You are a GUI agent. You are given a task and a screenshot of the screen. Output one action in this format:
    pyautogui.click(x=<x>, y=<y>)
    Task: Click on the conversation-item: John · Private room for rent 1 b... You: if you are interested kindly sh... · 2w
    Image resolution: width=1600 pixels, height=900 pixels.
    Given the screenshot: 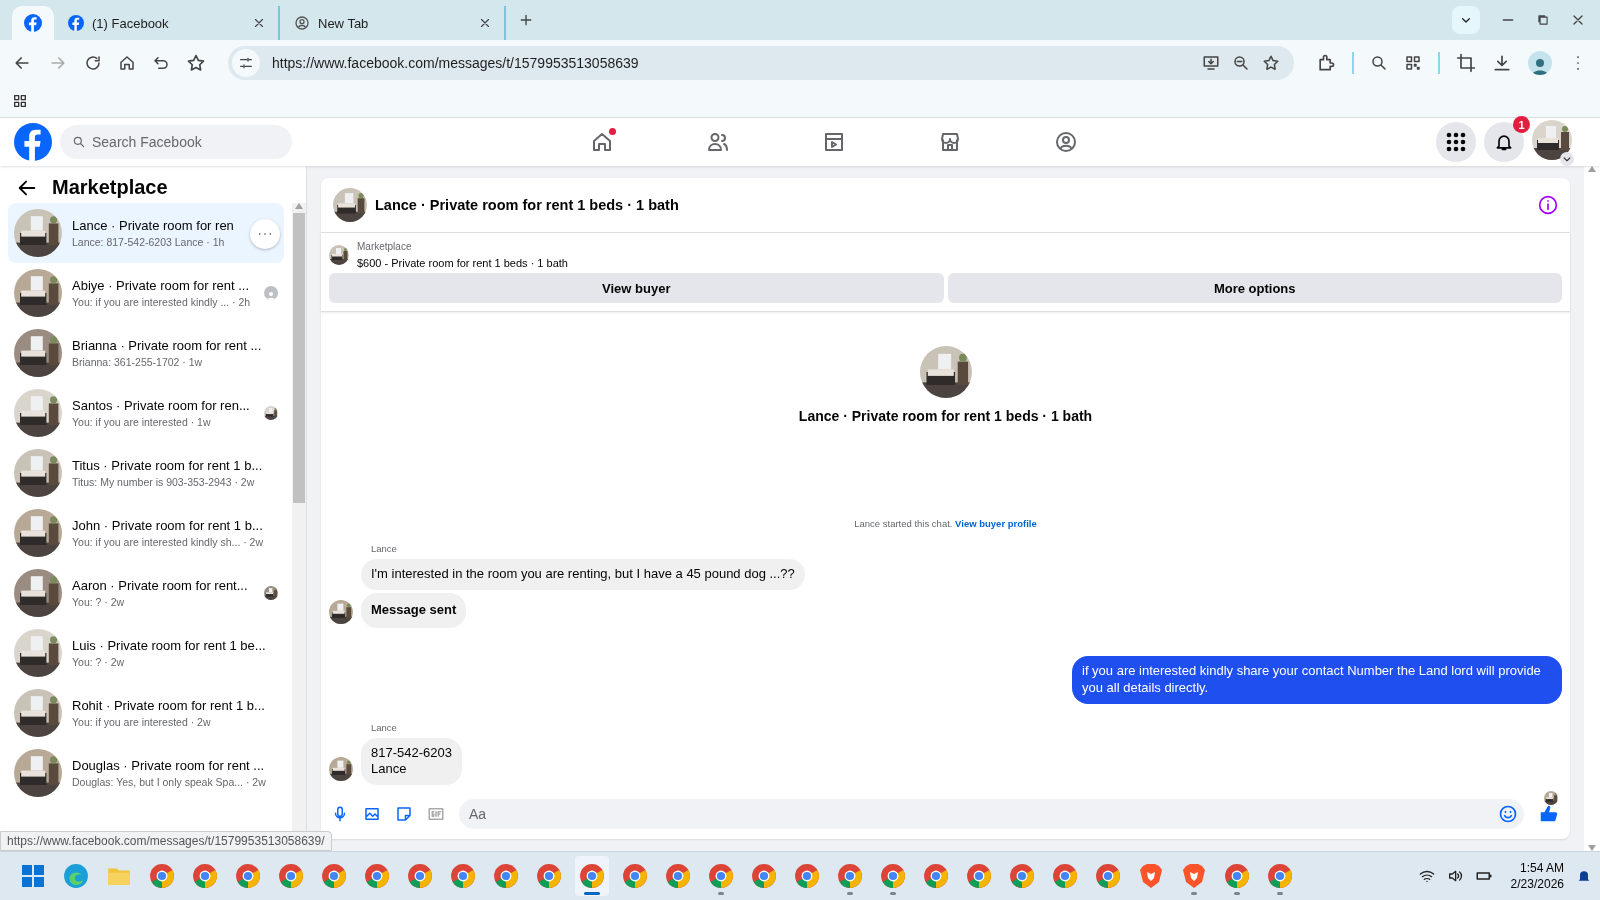 What is the action you would take?
    pyautogui.click(x=146, y=533)
    